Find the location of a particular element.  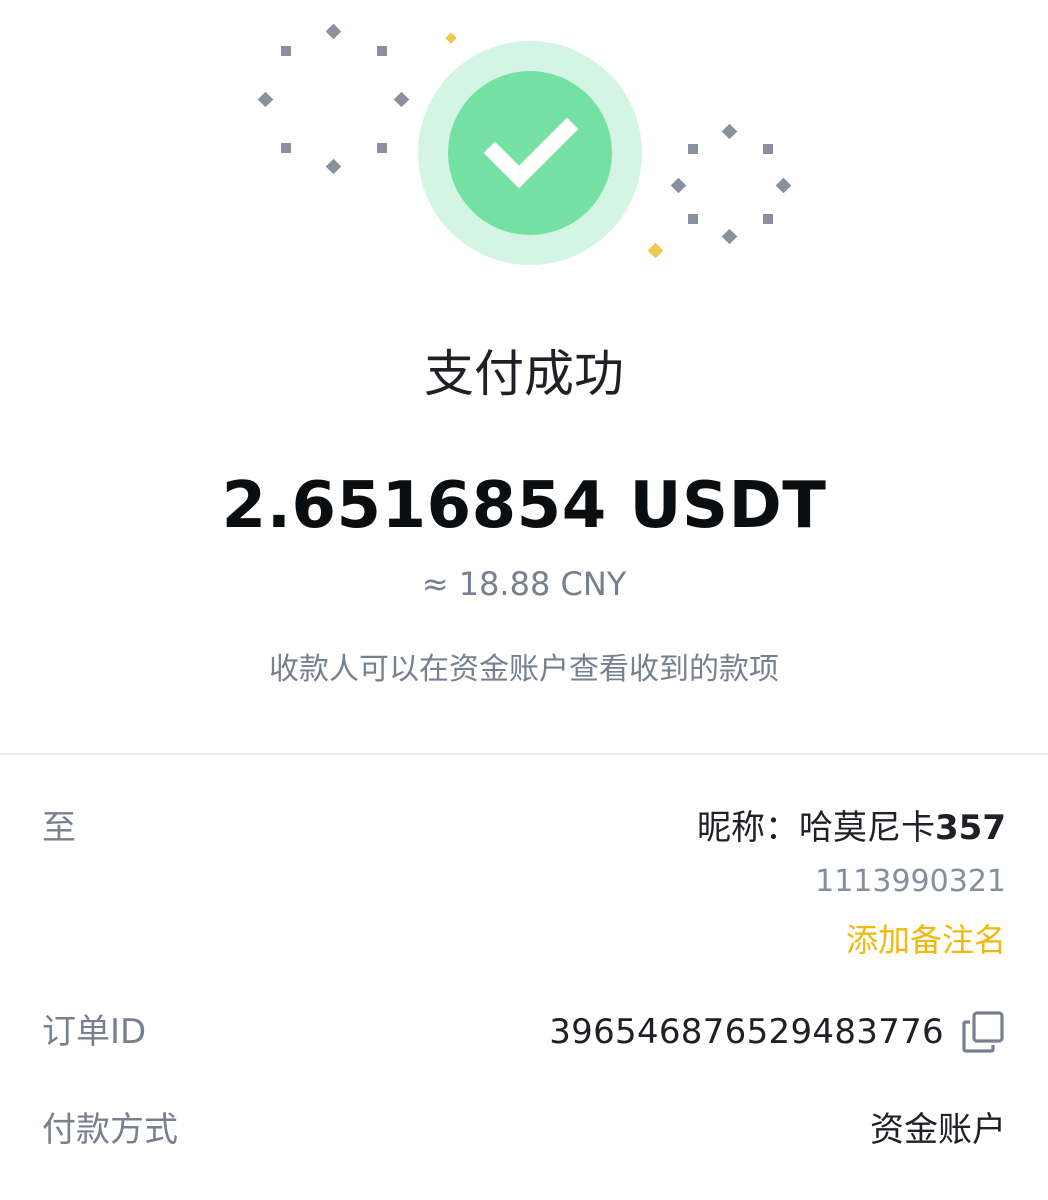

divider is located at coordinates (524, 754).